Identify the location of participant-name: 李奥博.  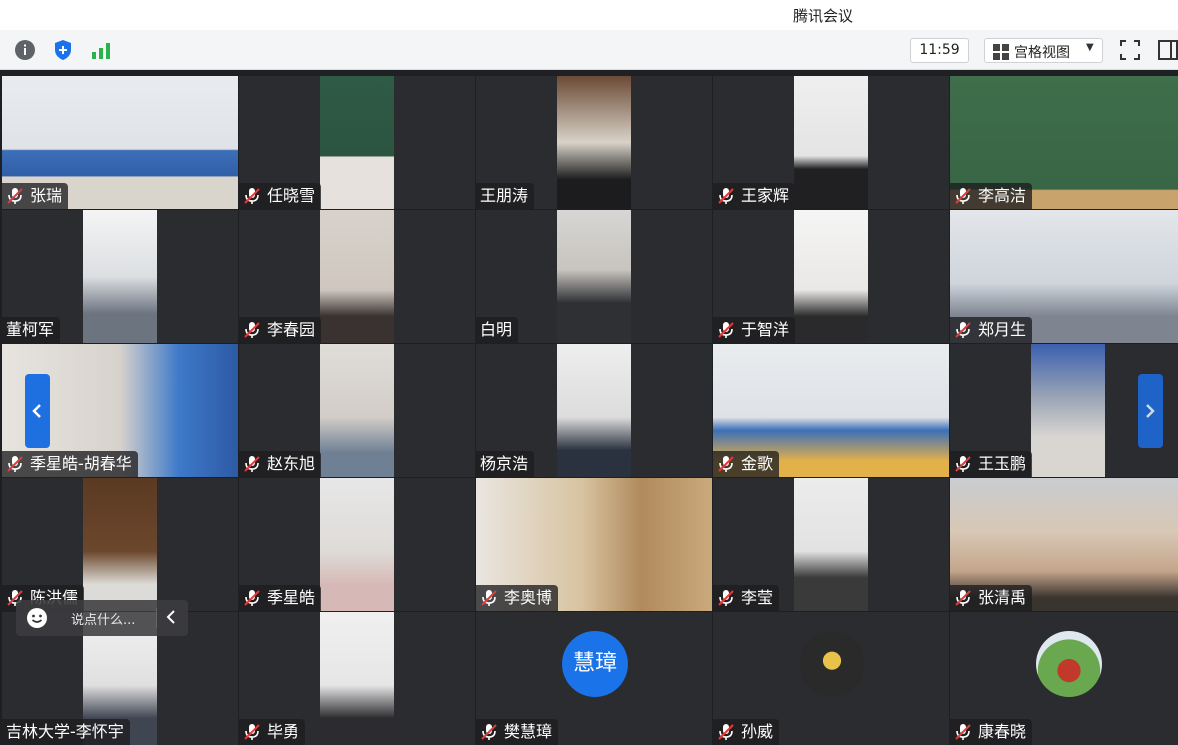
(528, 597).